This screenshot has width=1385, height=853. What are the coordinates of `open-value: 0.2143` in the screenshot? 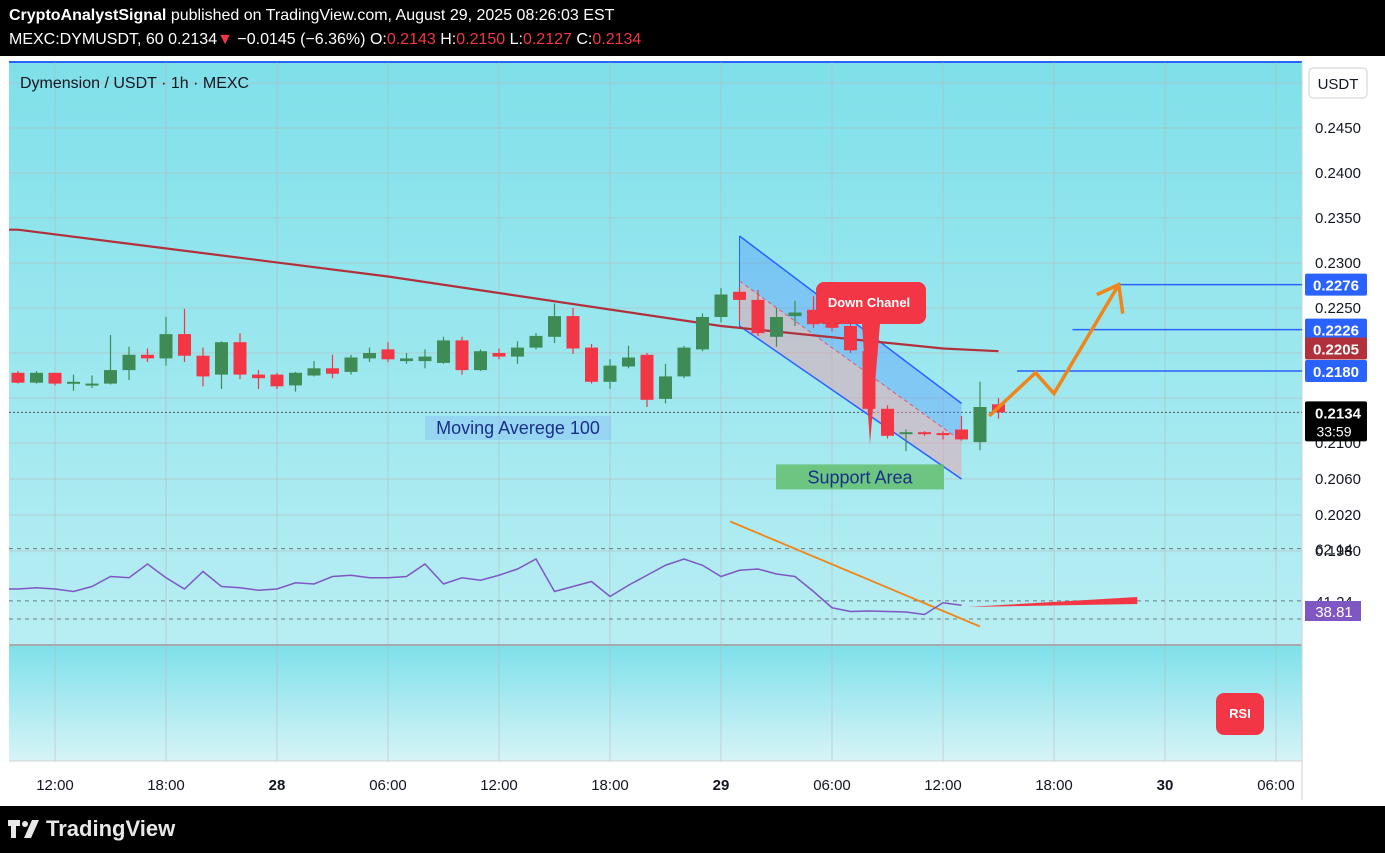 It's located at (411, 39).